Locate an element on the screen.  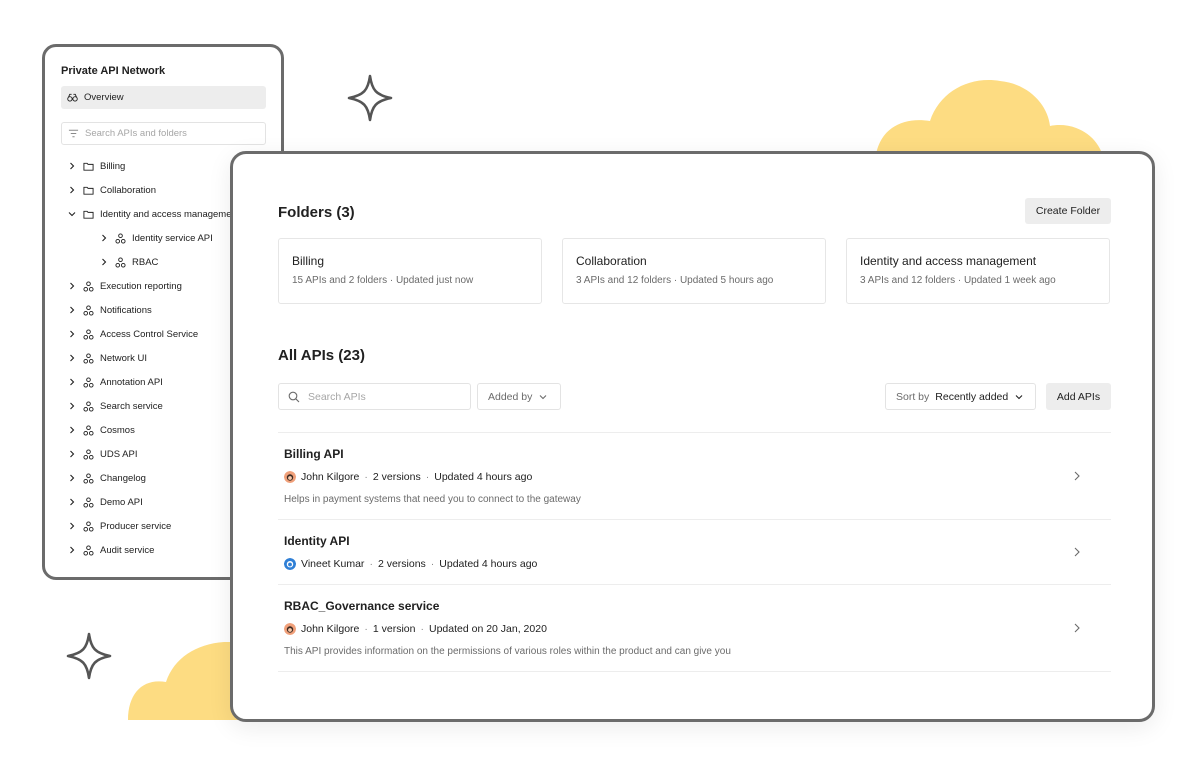
sort-by-dropdown: Sort by Recently added is located at coordinates (960, 396).